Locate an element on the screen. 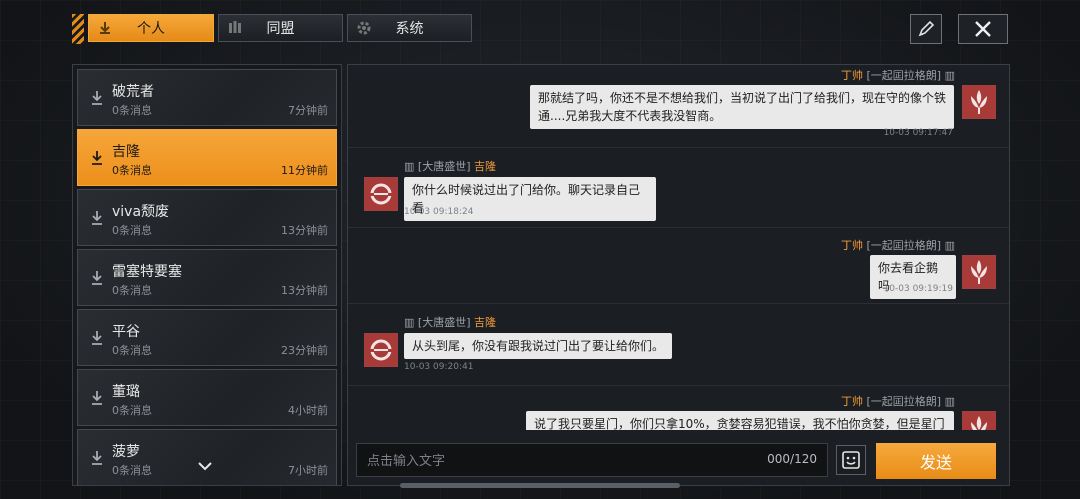  contact-name: 雷塞特要塞 is located at coordinates (147, 272).